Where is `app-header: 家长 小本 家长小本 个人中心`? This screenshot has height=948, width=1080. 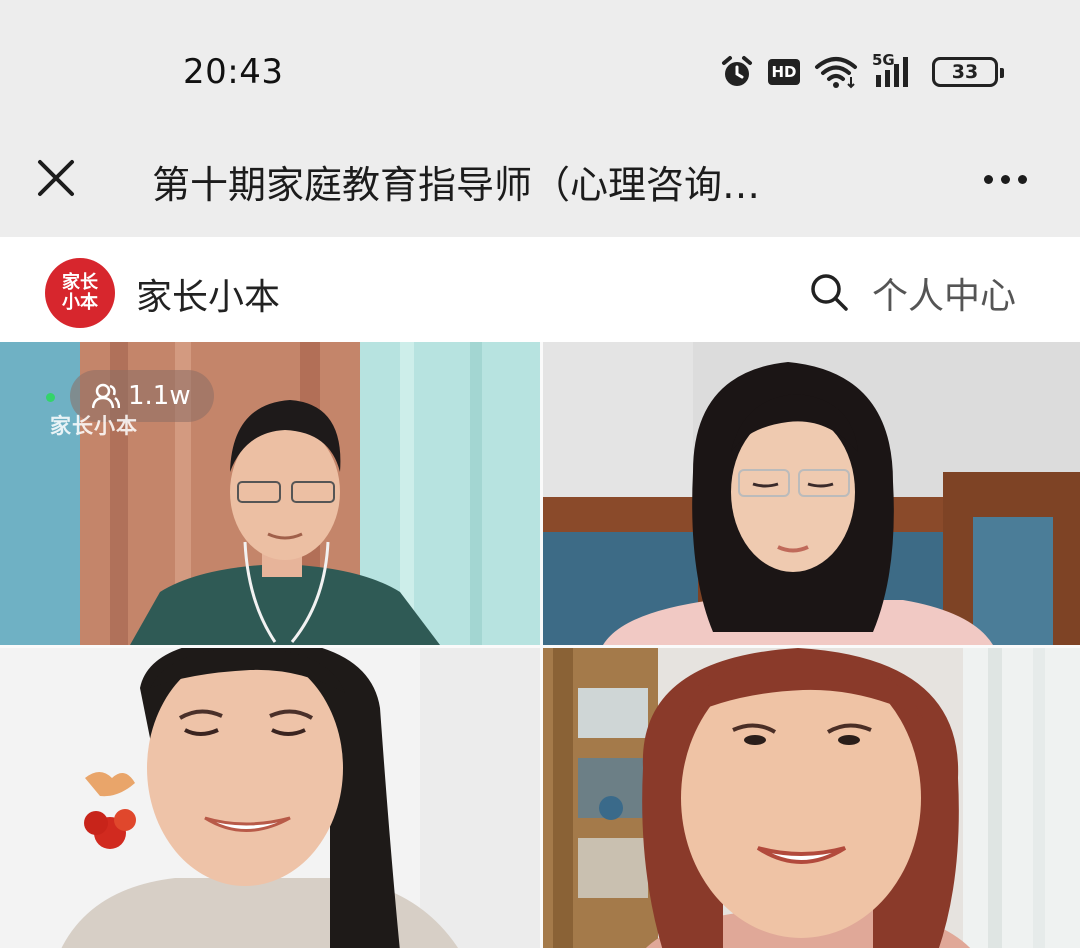 app-header: 家长 小本 家长小本 个人中心 is located at coordinates (540, 289).